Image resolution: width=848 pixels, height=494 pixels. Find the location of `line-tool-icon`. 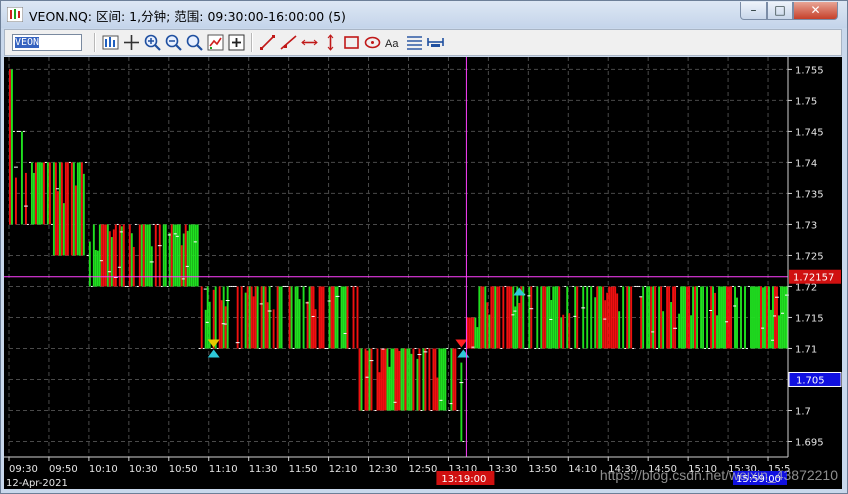

line-tool-icon is located at coordinates (267, 42).